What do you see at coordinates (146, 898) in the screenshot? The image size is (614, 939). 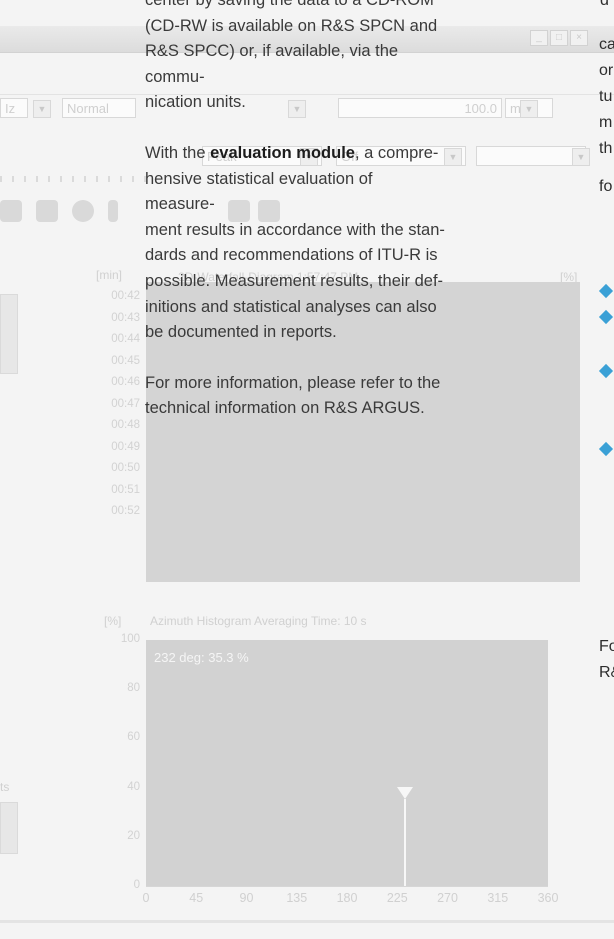 I see `histogram-x-tick-label: 0` at bounding box center [146, 898].